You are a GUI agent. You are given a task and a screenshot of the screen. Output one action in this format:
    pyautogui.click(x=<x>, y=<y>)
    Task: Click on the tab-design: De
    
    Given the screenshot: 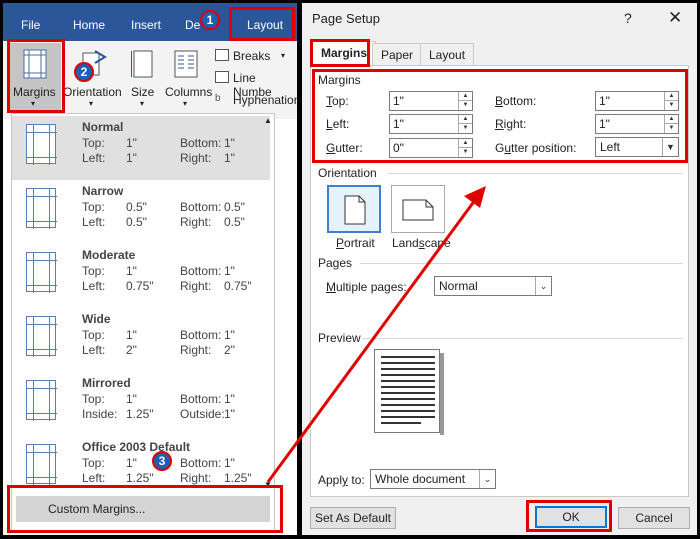 What is the action you would take?
    pyautogui.click(x=192, y=22)
    